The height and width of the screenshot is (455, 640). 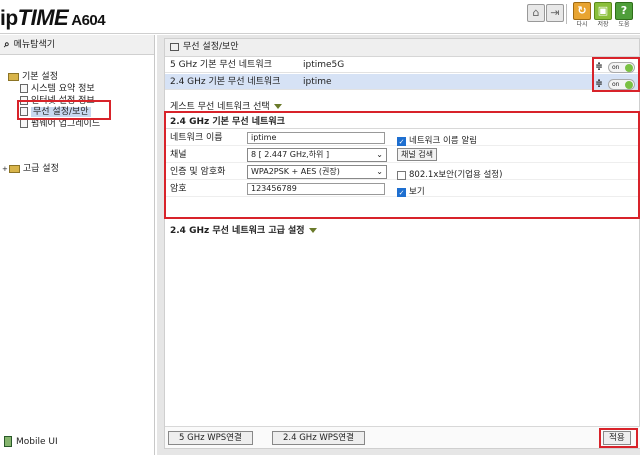 I want to click on help-button: ? 도움, so click(x=624, y=15).